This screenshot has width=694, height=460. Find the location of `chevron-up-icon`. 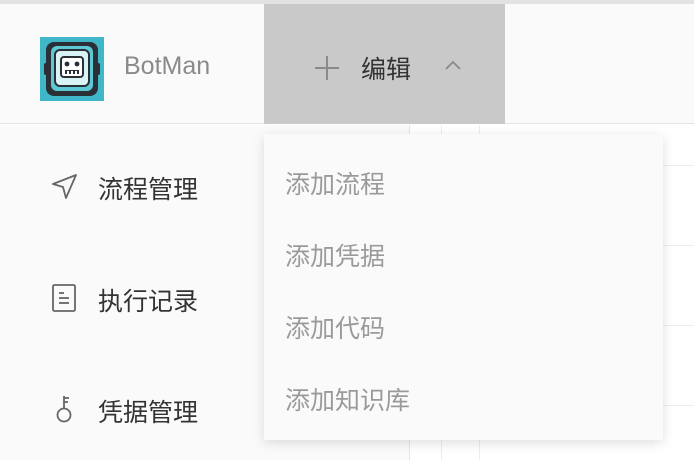

chevron-up-icon is located at coordinates (453, 65).